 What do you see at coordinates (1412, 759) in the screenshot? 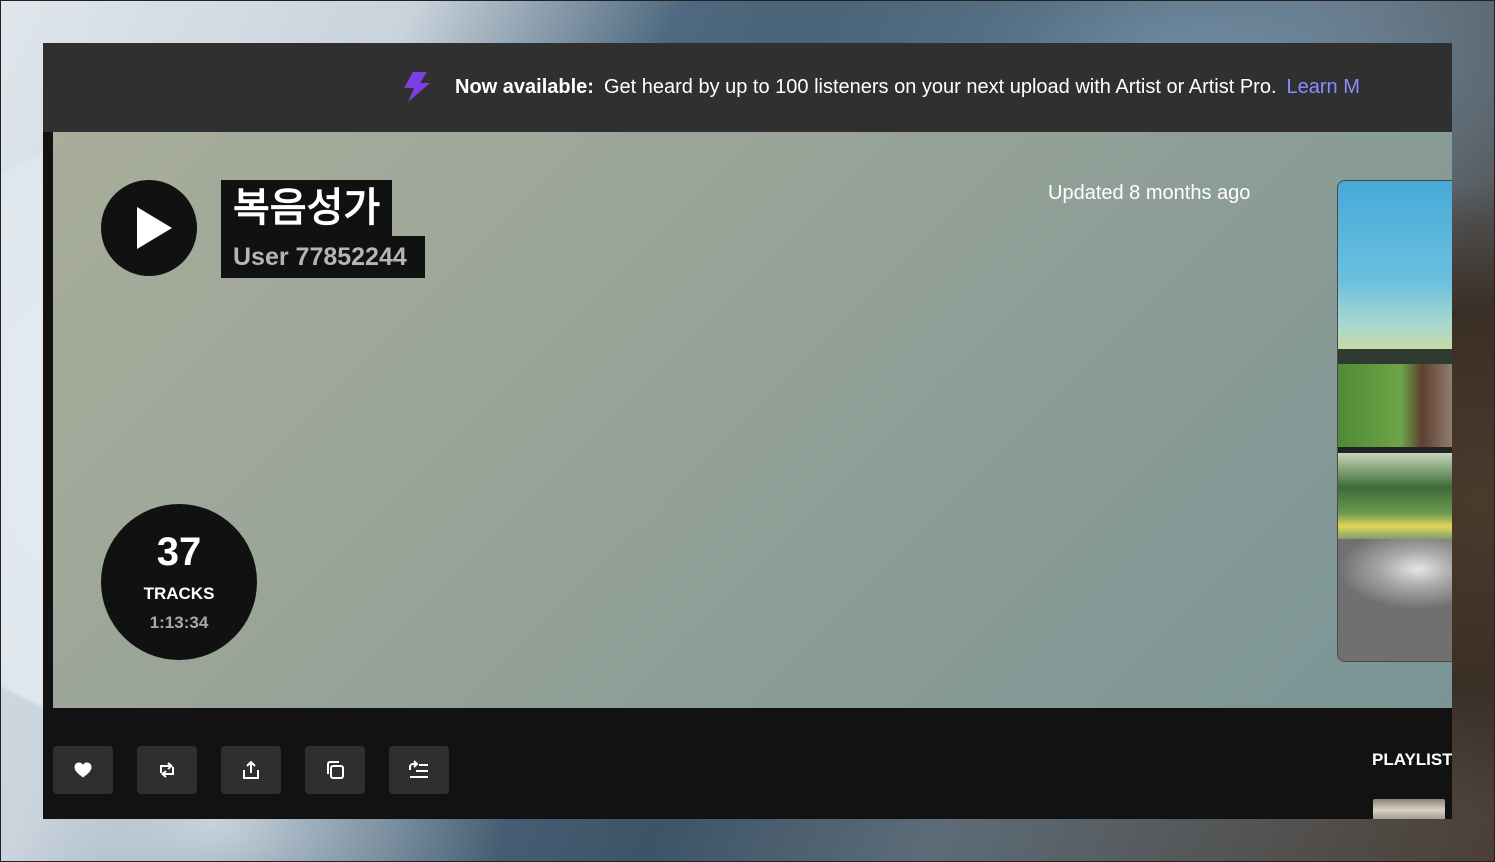
I see `sidebar-playlist-heading: PLAYLIST` at bounding box center [1412, 759].